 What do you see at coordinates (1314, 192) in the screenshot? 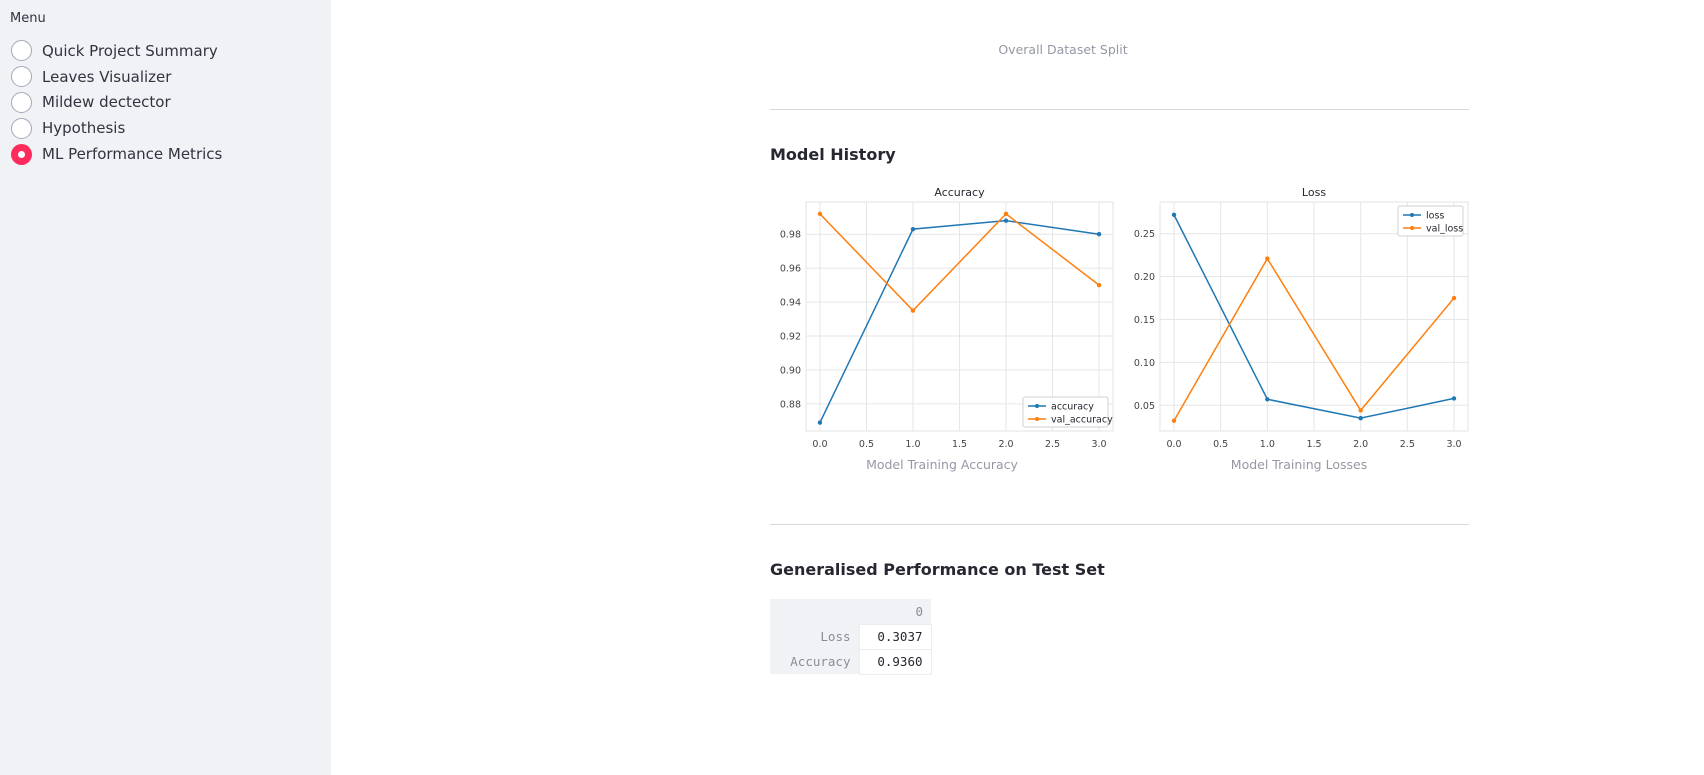
I see `chart-title: Loss` at bounding box center [1314, 192].